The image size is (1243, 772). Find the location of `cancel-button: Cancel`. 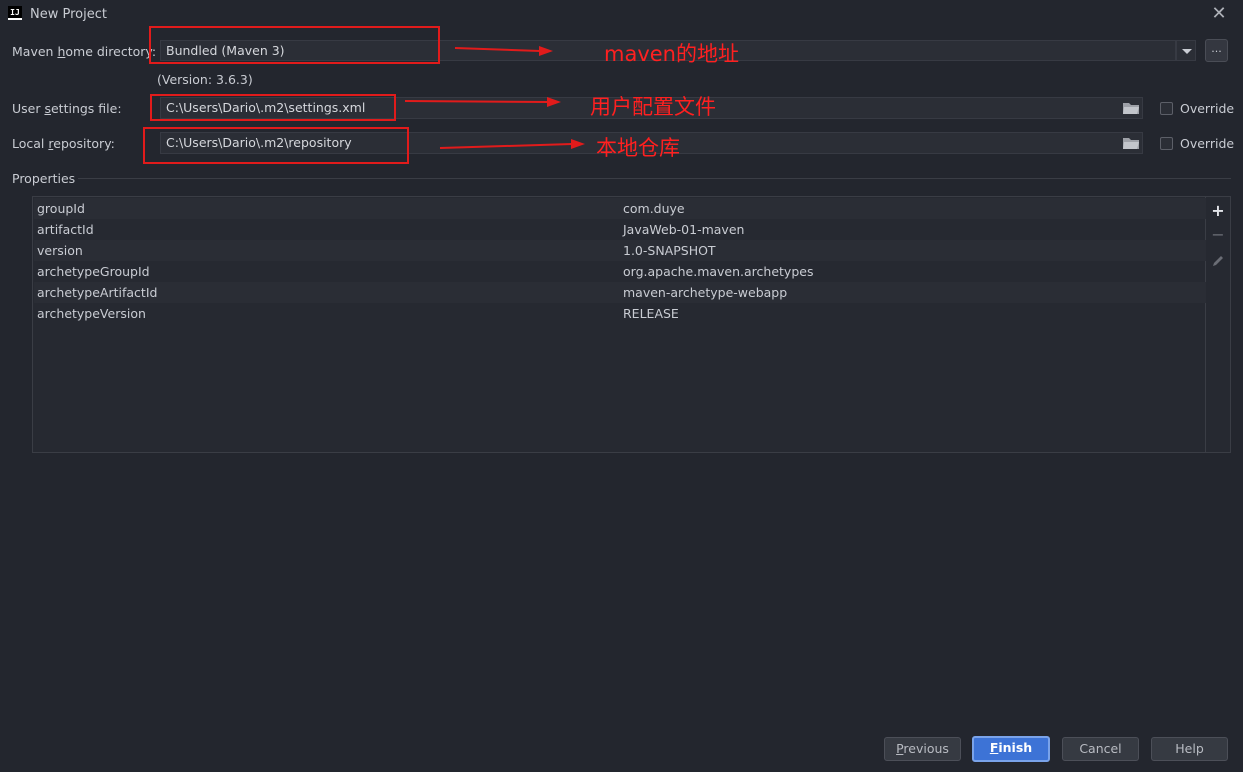

cancel-button: Cancel is located at coordinates (1100, 749).